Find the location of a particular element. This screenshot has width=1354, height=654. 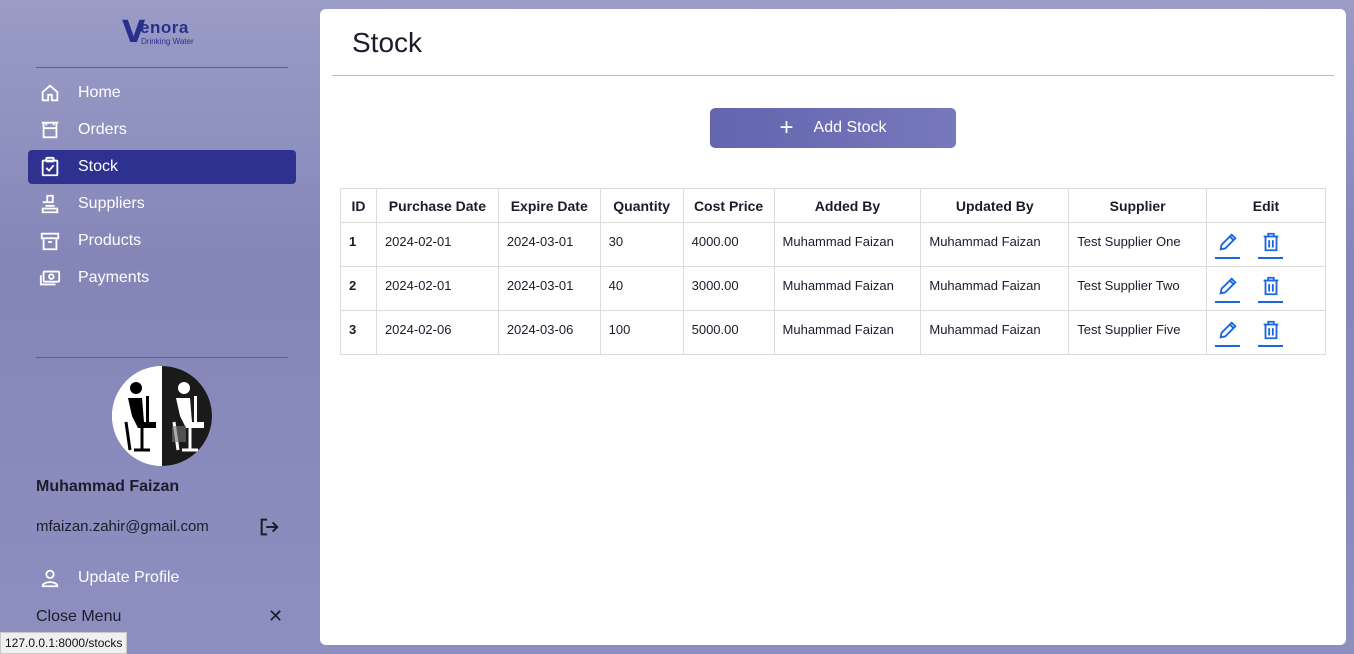

column-header: Supplier is located at coordinates (1138, 205).